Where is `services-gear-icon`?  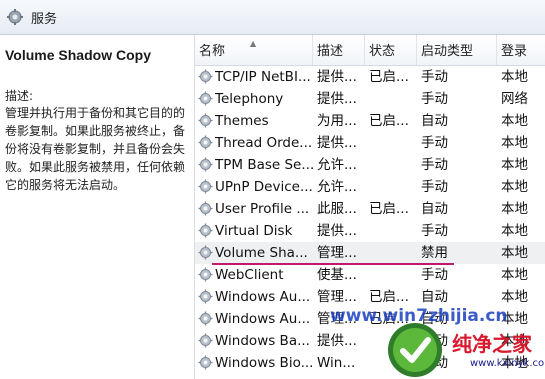 services-gear-icon is located at coordinates (15, 17).